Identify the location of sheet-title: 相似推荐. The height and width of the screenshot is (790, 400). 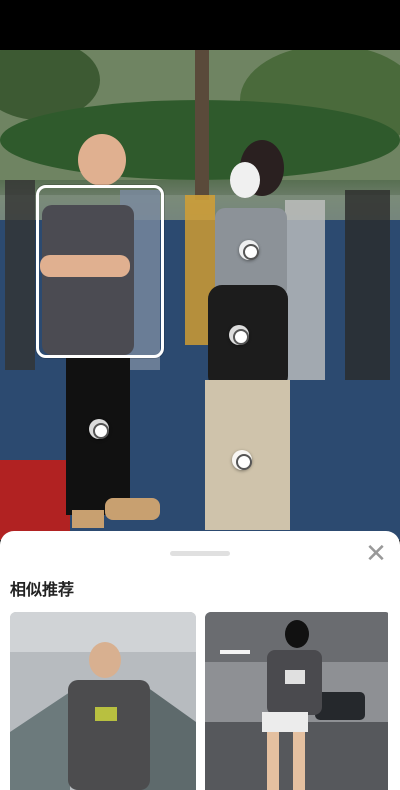
(42, 590).